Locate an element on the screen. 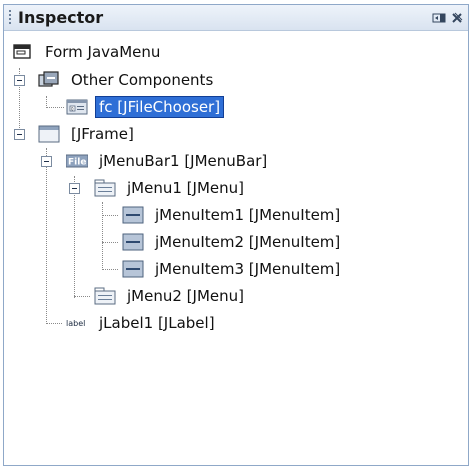 The width and height of the screenshot is (474, 470). frame-icon is located at coordinates (49, 134).